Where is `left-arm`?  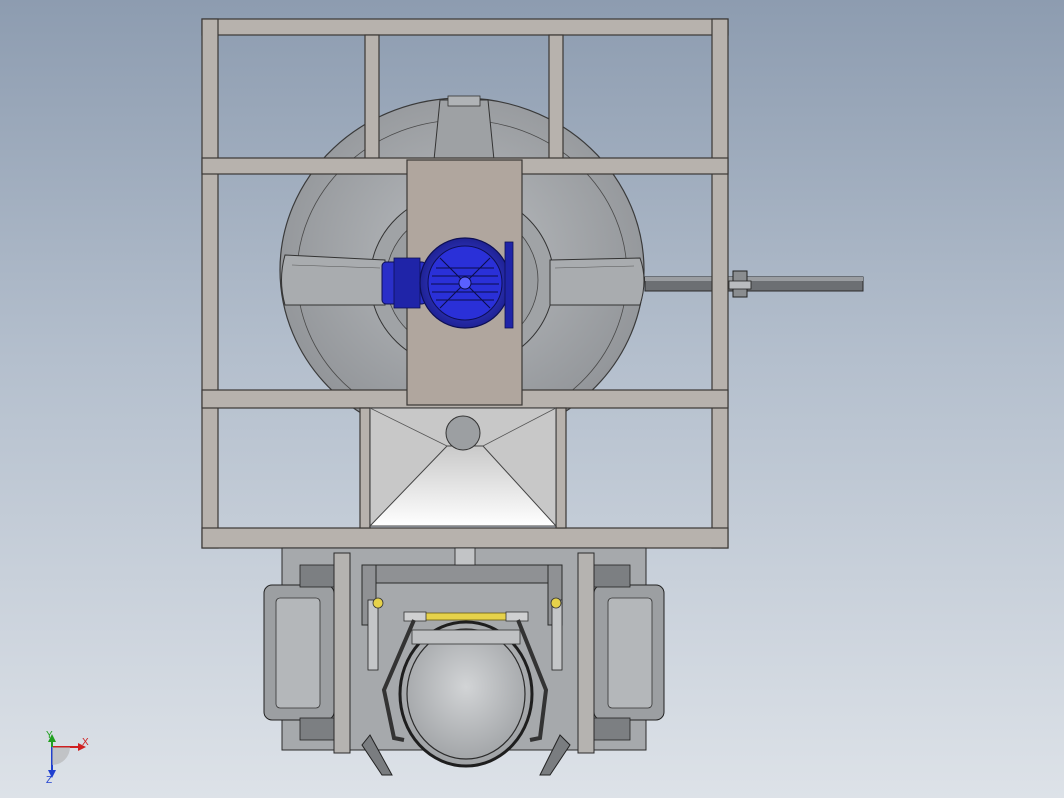 left-arm is located at coordinates (333, 280).